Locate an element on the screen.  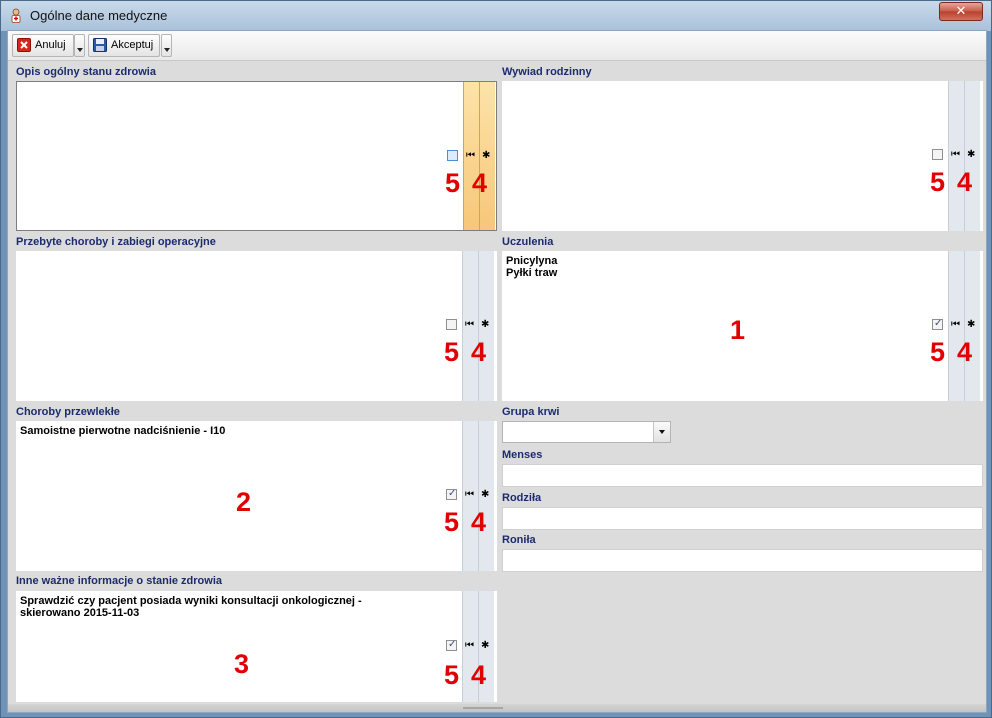
rodzila-label: Rodziła is located at coordinates (522, 498).